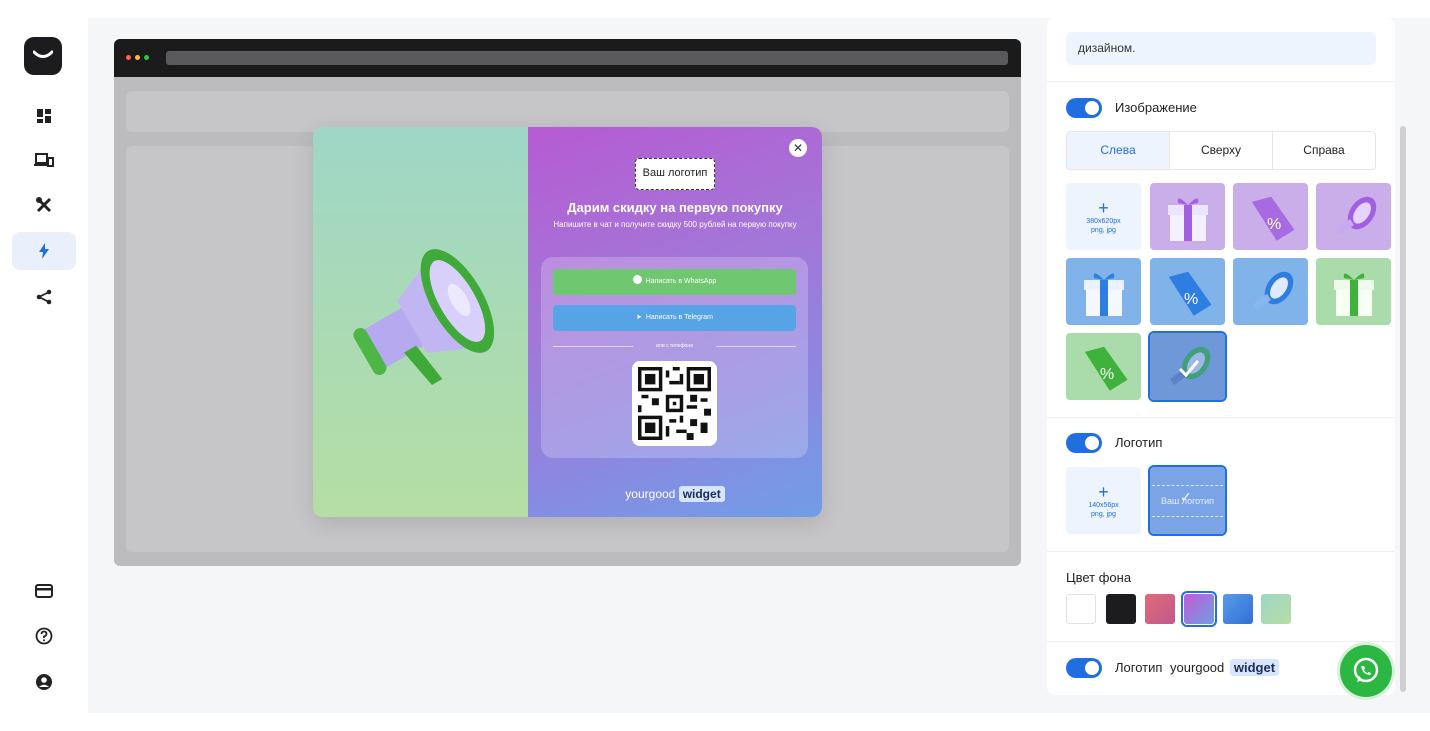 The height and width of the screenshot is (731, 1430). What do you see at coordinates (1139, 667) in the screenshot?
I see `brand-logo-text: Логотип` at bounding box center [1139, 667].